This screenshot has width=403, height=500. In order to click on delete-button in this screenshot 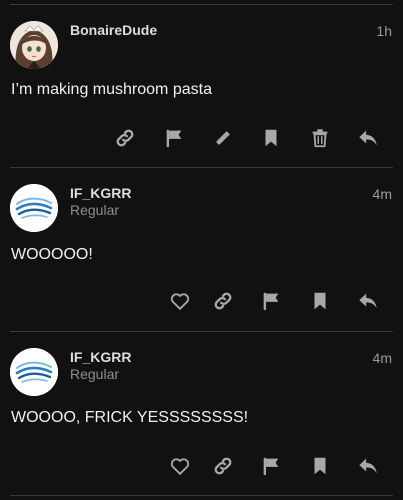, I will do `click(320, 138)`.